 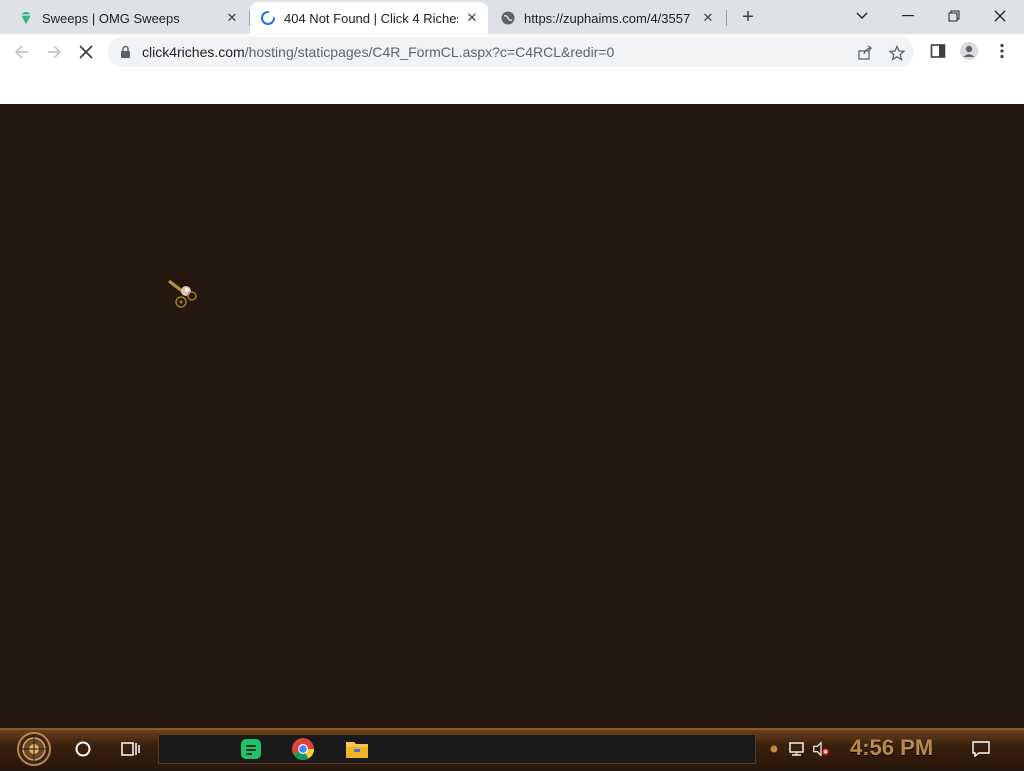 What do you see at coordinates (726, 18) in the screenshot?
I see `tab-separator` at bounding box center [726, 18].